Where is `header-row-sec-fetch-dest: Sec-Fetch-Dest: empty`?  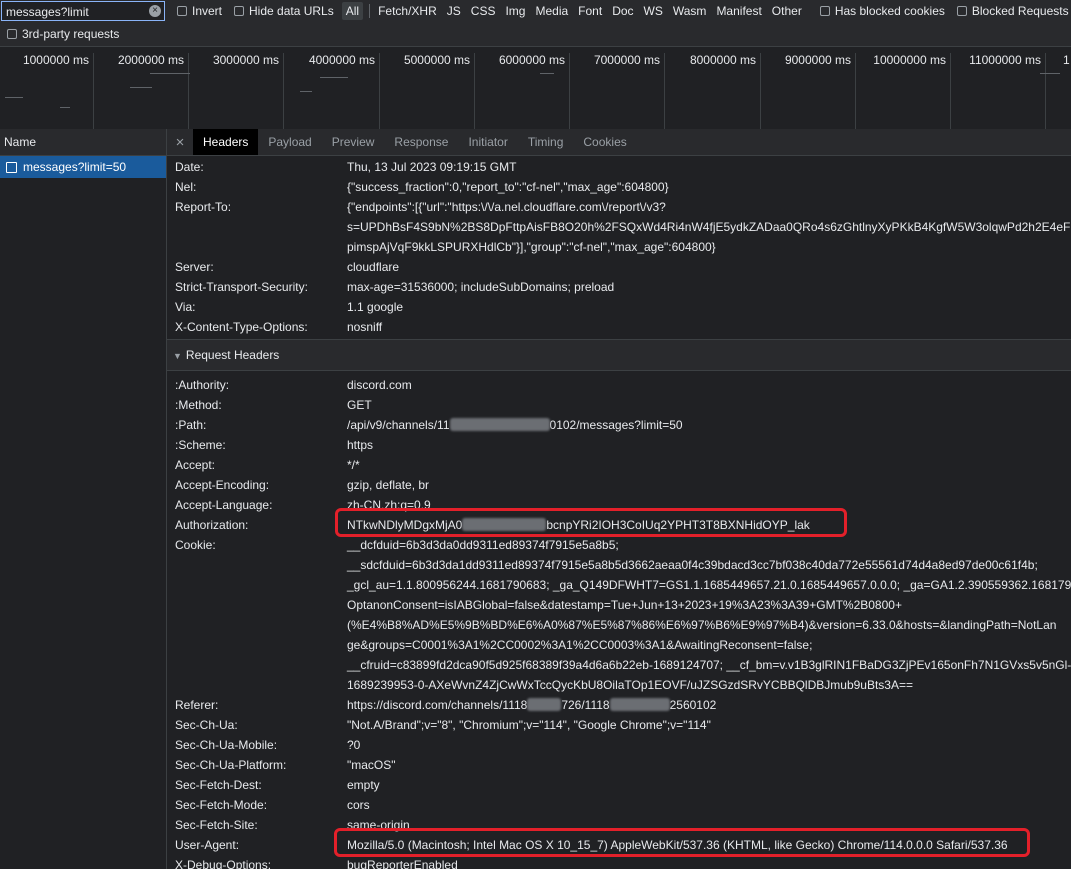 header-row-sec-fetch-dest: Sec-Fetch-Dest: empty is located at coordinates (619, 785).